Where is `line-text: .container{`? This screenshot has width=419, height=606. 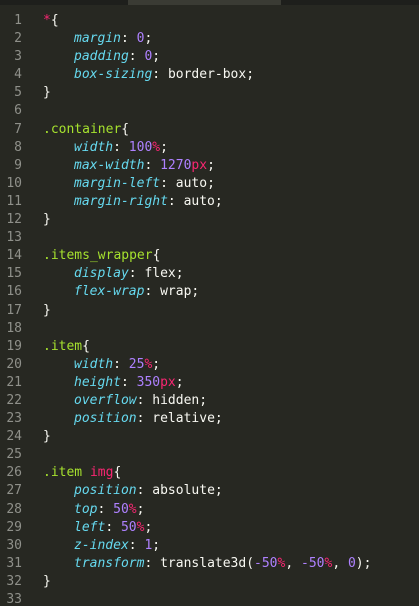 line-text: .container{ is located at coordinates (86, 130).